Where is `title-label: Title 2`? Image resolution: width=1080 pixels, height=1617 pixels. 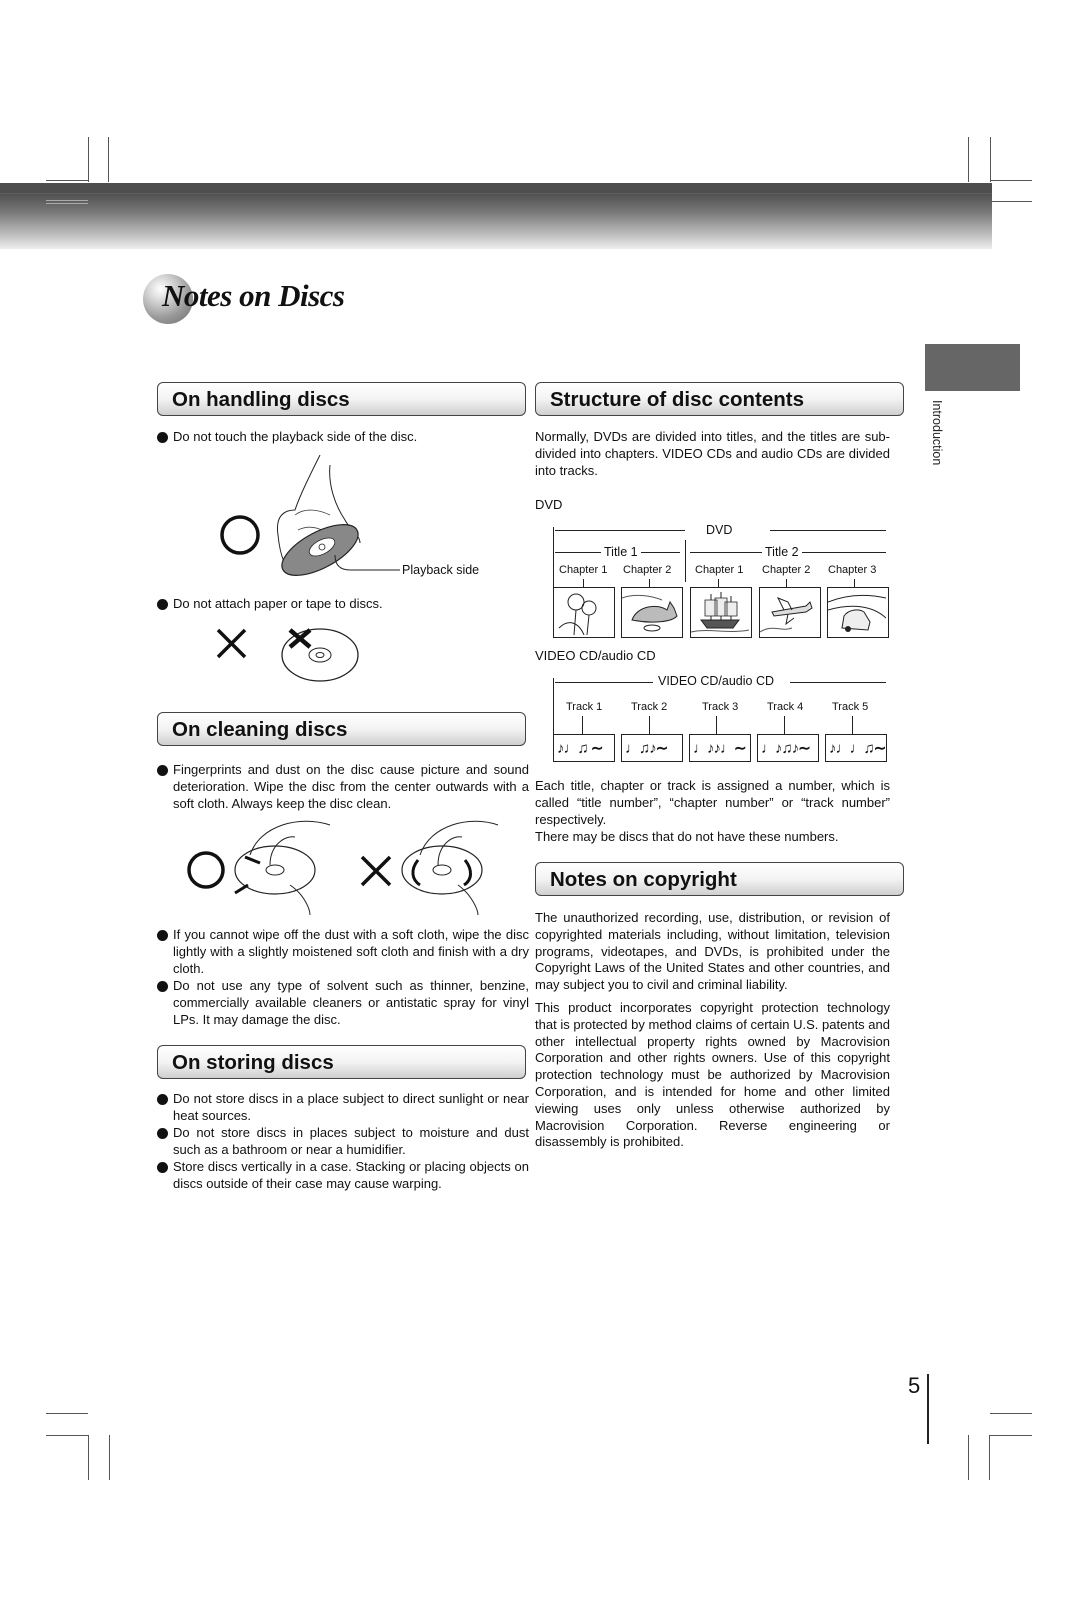
title-label: Title 2 is located at coordinates (782, 552).